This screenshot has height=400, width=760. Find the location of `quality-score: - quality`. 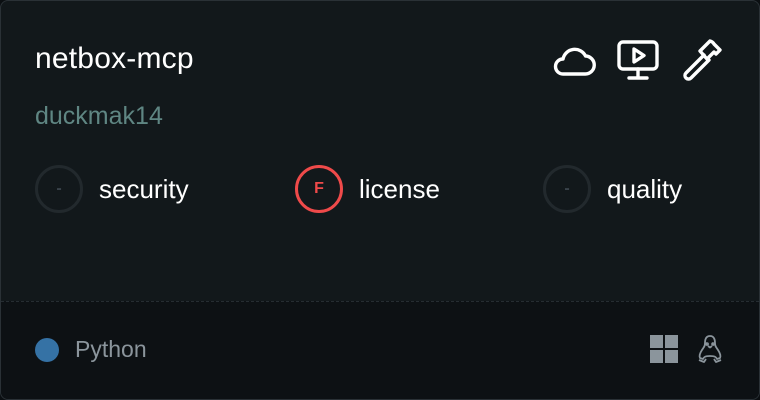

quality-score: - quality is located at coordinates (612, 189).